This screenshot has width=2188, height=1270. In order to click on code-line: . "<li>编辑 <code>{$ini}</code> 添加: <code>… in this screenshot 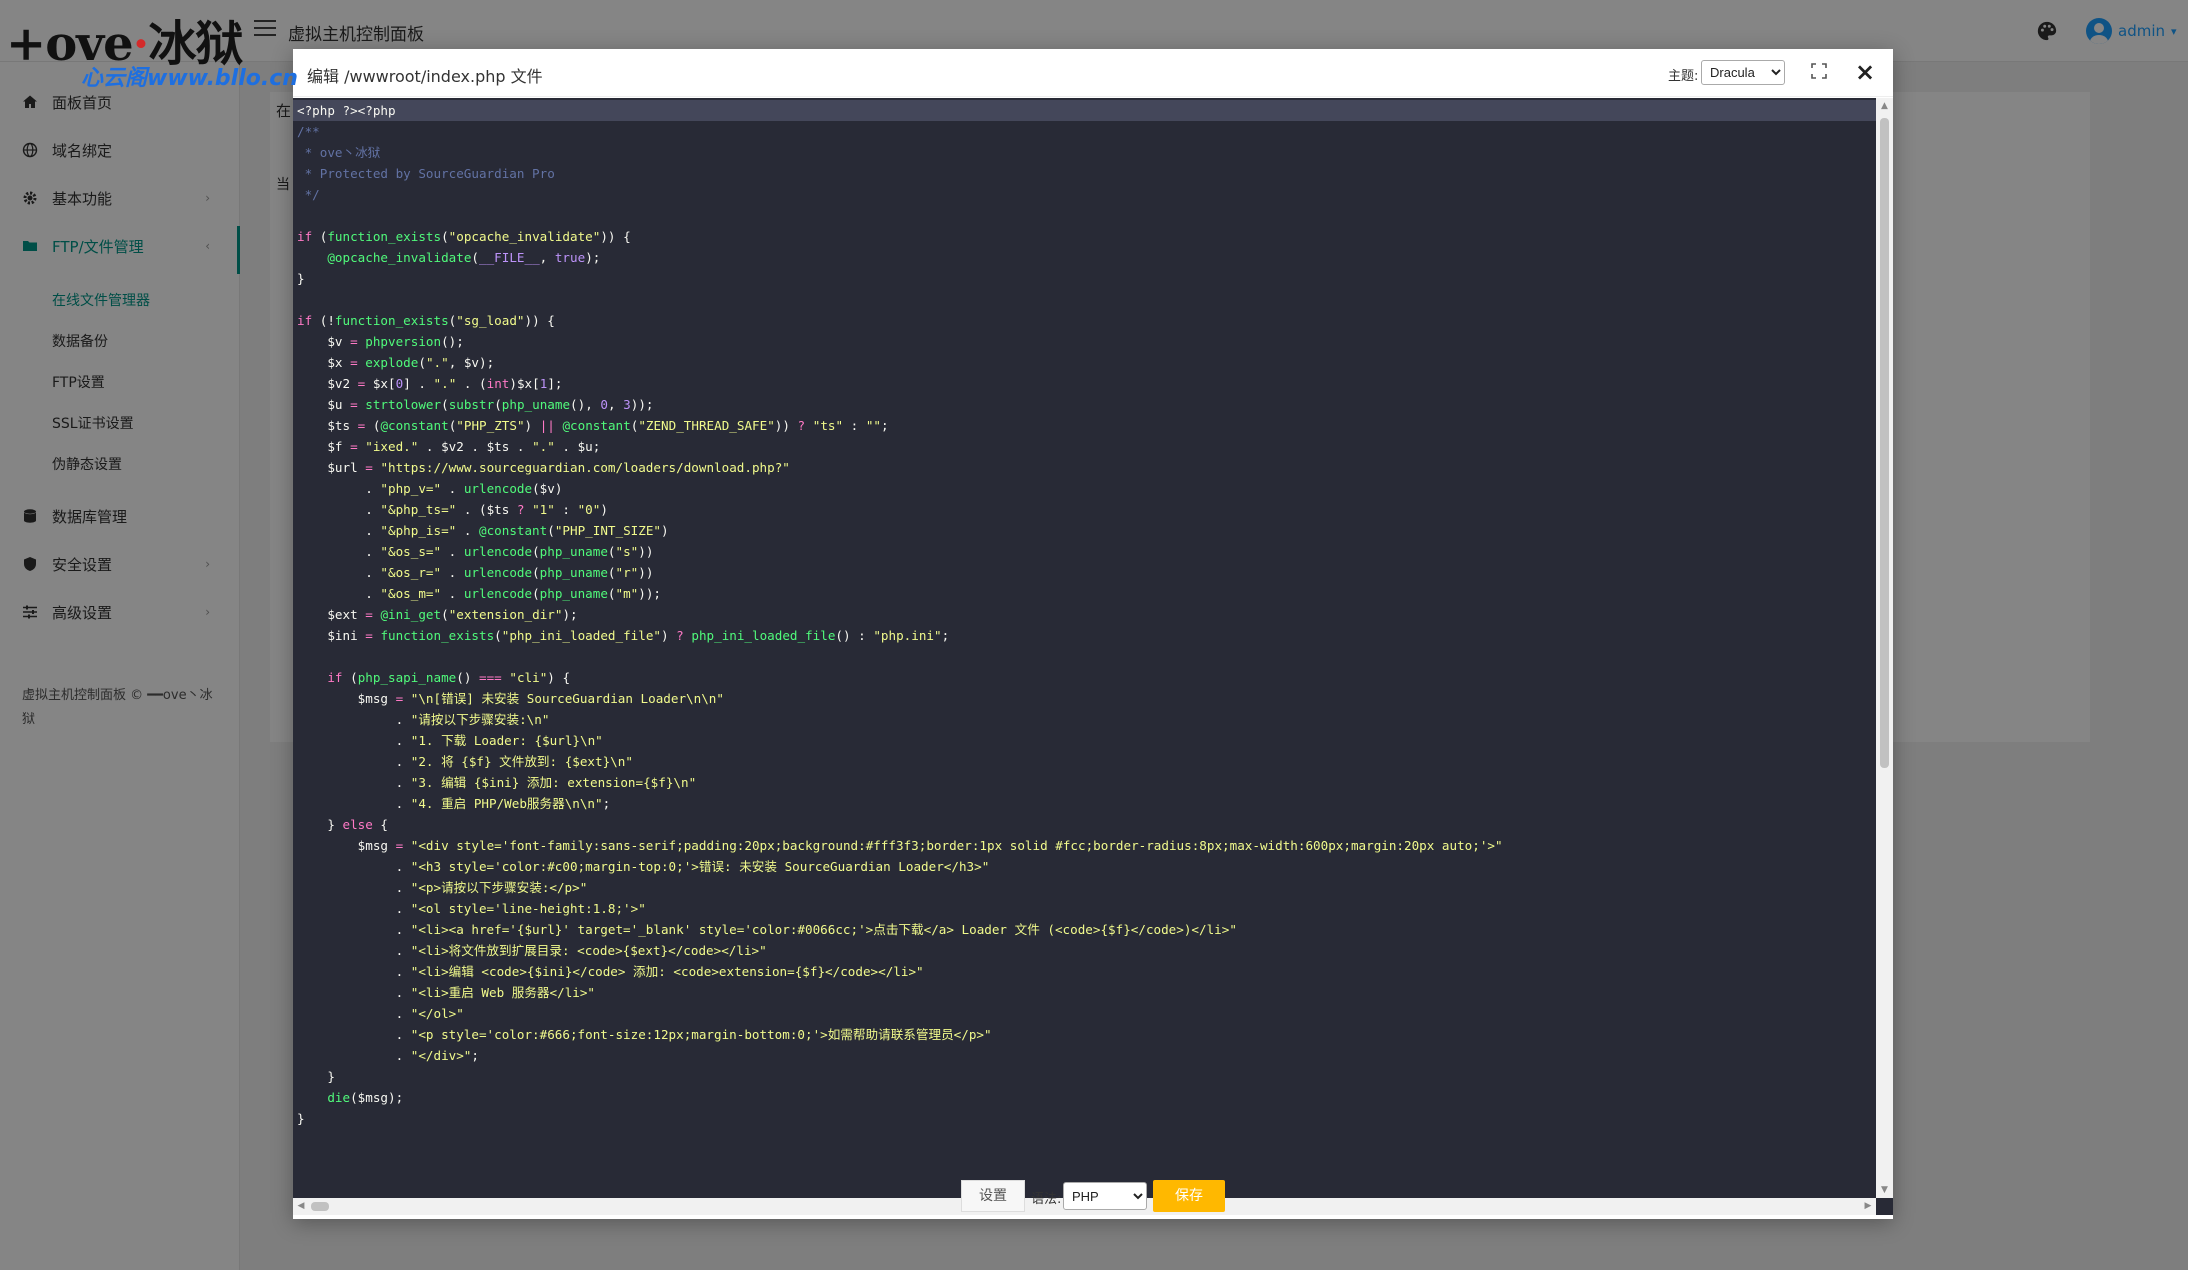, I will do `click(1086, 971)`.